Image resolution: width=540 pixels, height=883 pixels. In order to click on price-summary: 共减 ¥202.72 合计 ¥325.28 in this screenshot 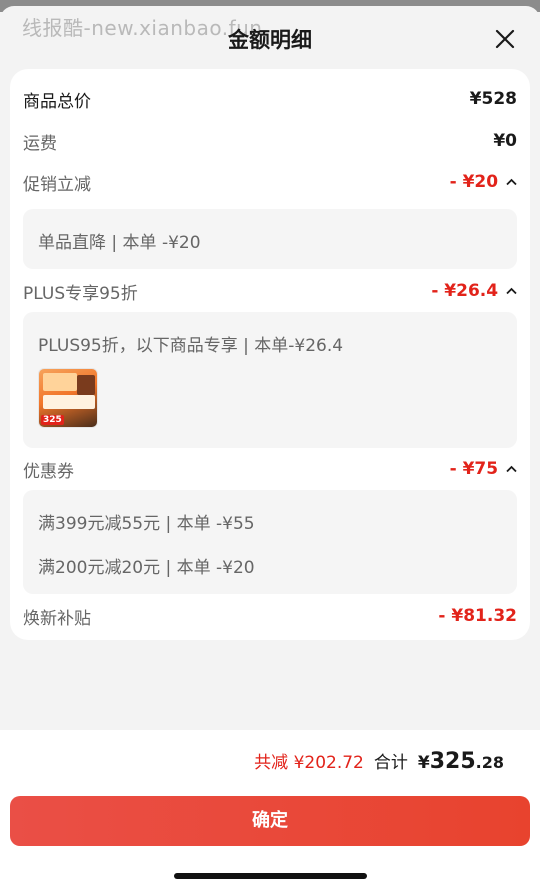, I will do `click(379, 761)`.